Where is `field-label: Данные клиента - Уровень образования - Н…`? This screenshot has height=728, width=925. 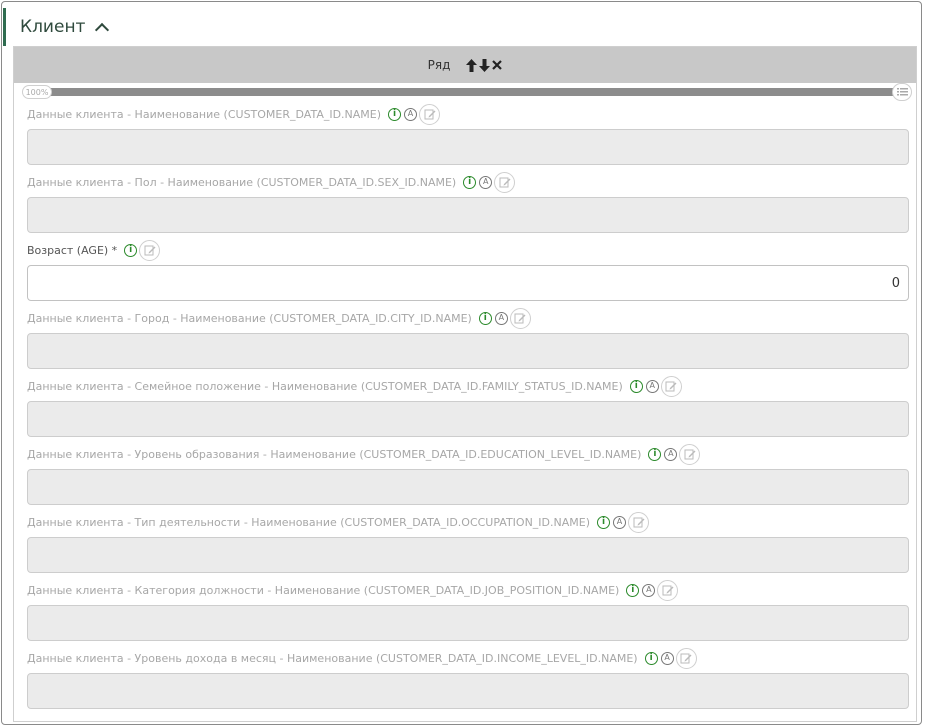 field-label: Данные клиента - Уровень образования - Н… is located at coordinates (334, 454).